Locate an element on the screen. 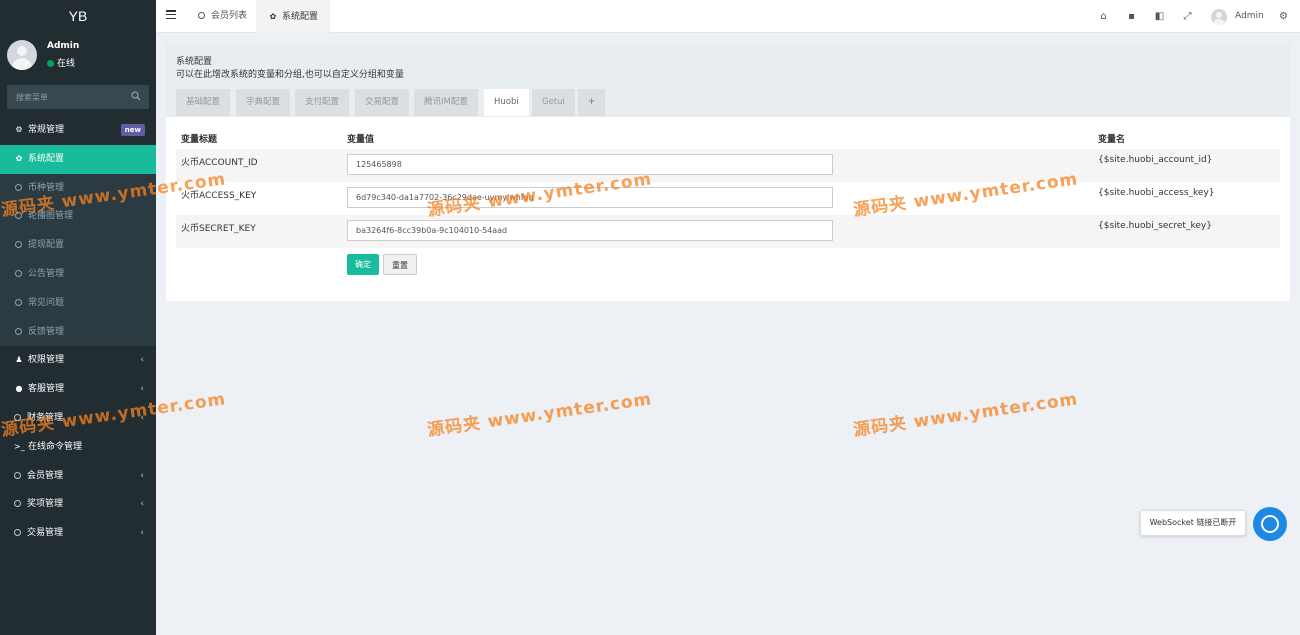  table-row: 火币ACCESS_KEY {$site.huobi_access_key} is located at coordinates (728, 198).